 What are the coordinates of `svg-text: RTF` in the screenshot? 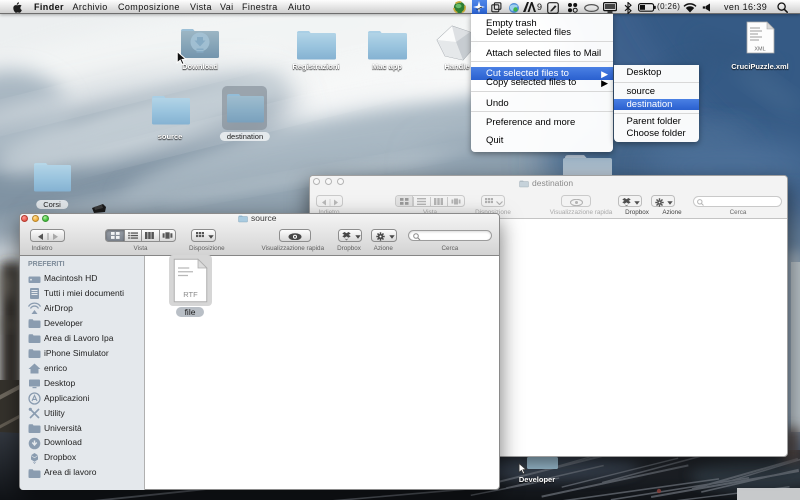 It's located at (190, 294).